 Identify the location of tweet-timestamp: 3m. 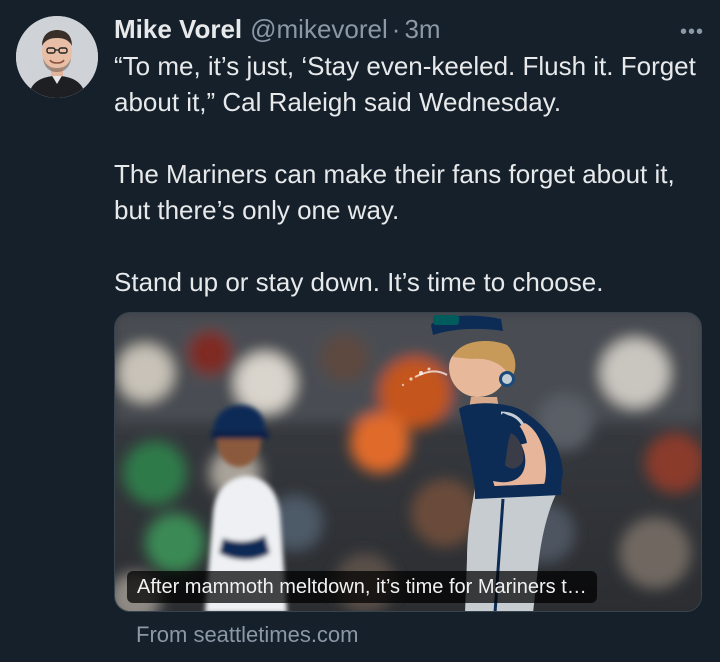
(422, 29).